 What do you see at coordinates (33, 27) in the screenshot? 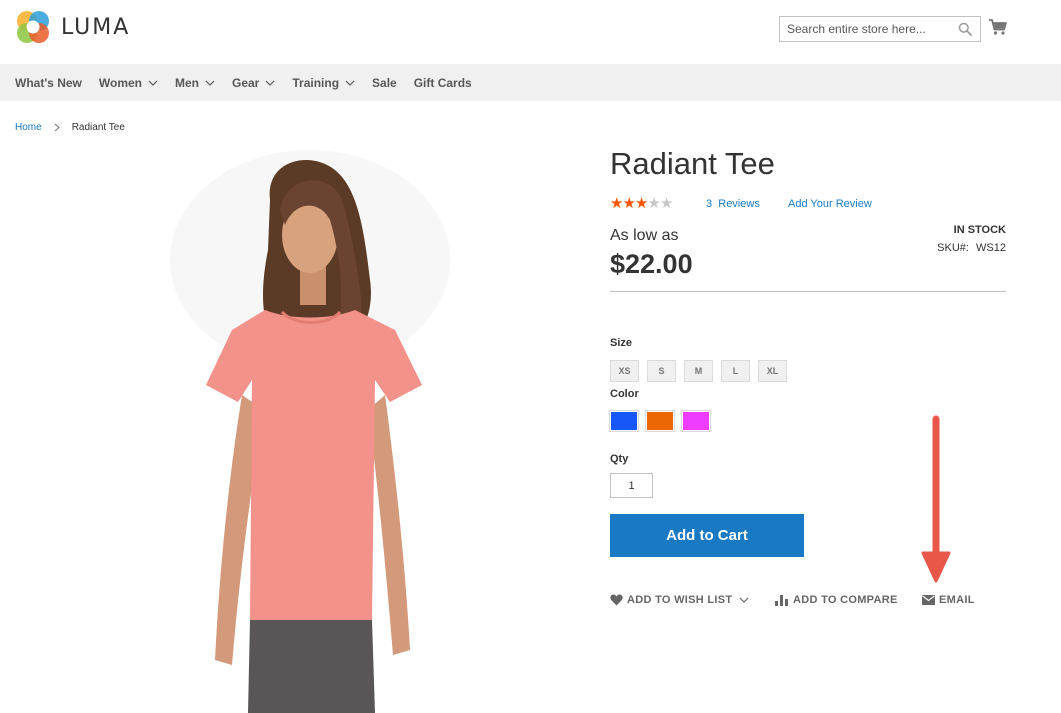
I see `luma-logo-icon` at bounding box center [33, 27].